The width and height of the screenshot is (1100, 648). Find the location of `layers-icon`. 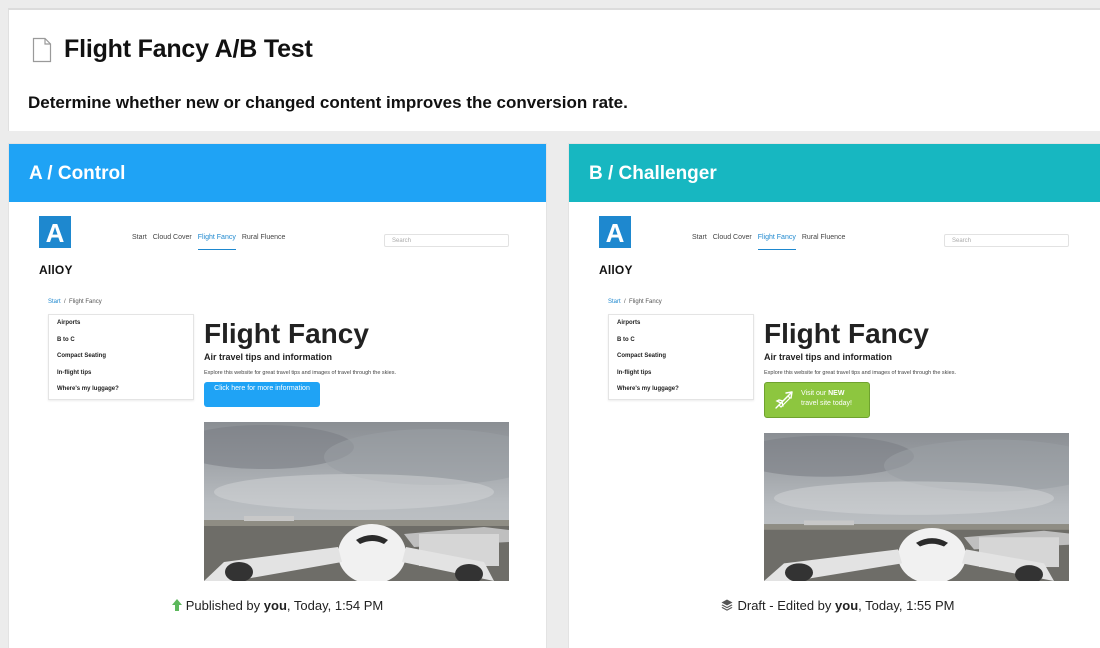

layers-icon is located at coordinates (727, 605).